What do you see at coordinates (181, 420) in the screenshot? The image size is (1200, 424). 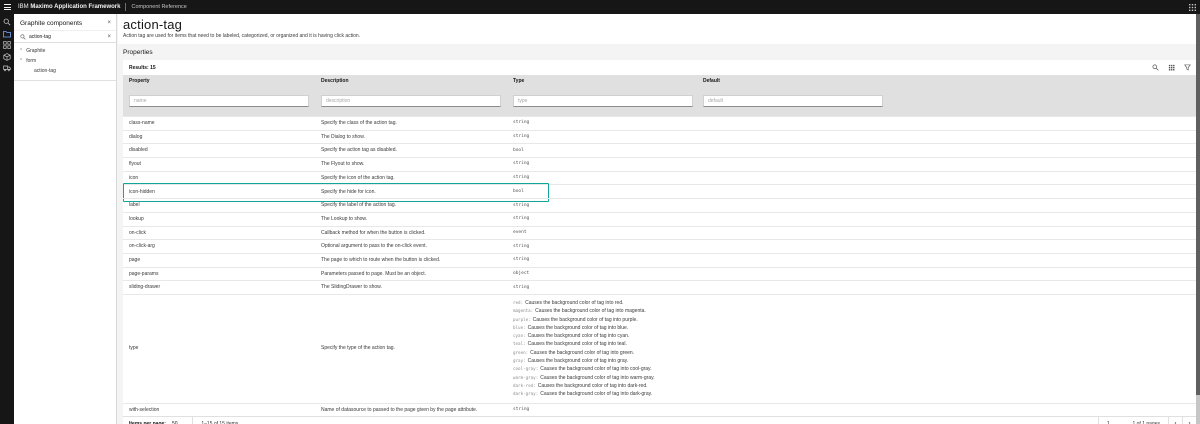 I see `items-per-page-select: 50 ⌄` at bounding box center [181, 420].